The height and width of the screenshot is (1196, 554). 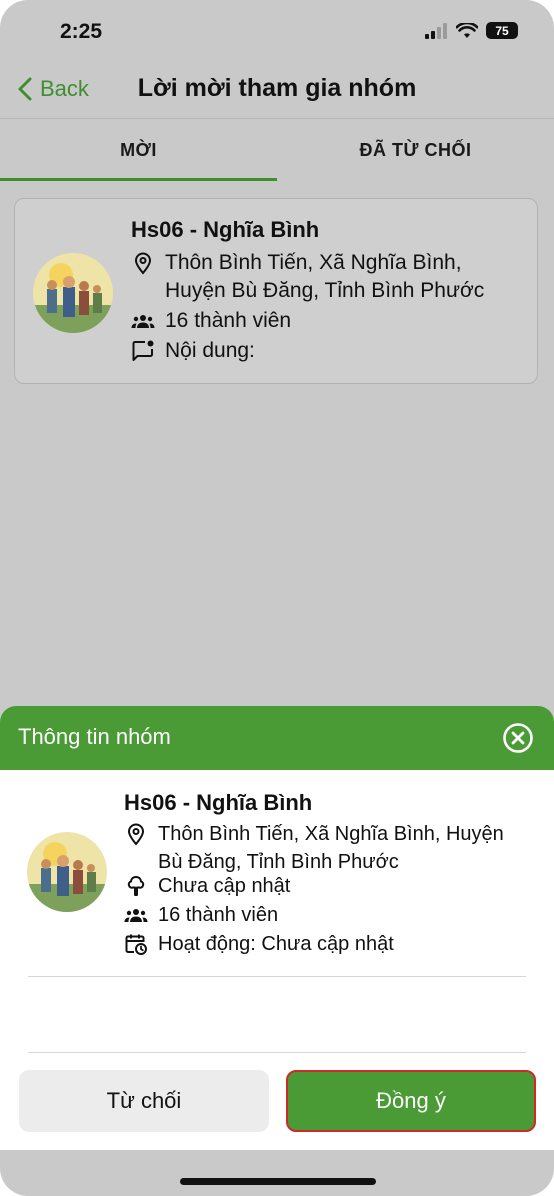 I want to click on sheet-crop: Chưa cập nhật, so click(x=207, y=886).